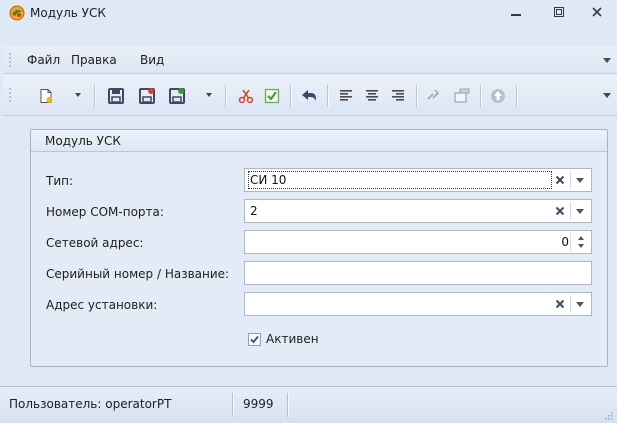 This screenshot has width=617, height=423. Describe the element at coordinates (268, 180) in the screenshot. I see `type-value: СИ 10` at that location.